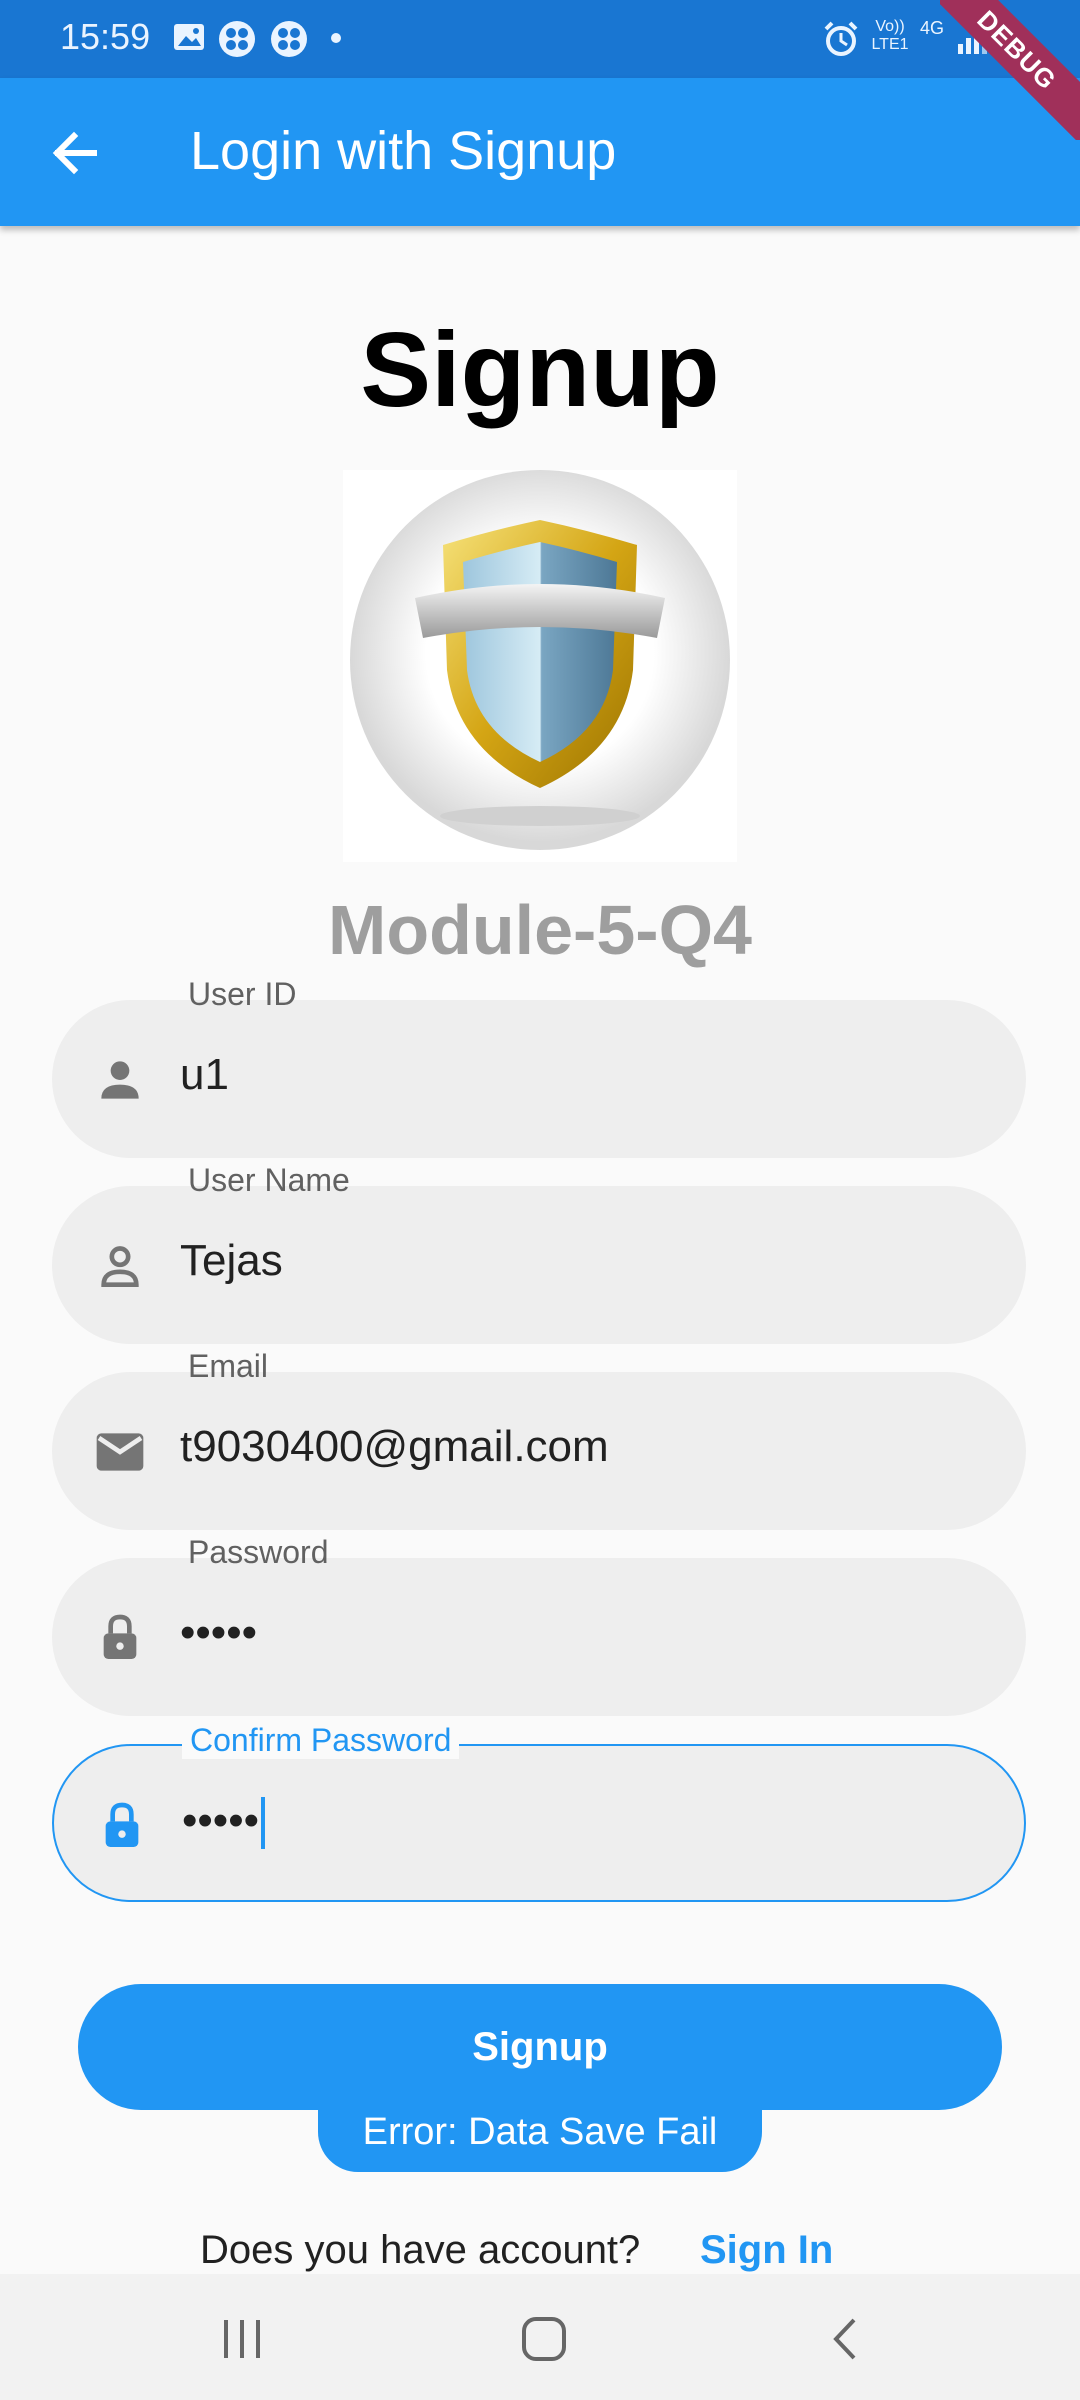  I want to click on system-navigation-bar, so click(540, 2337).